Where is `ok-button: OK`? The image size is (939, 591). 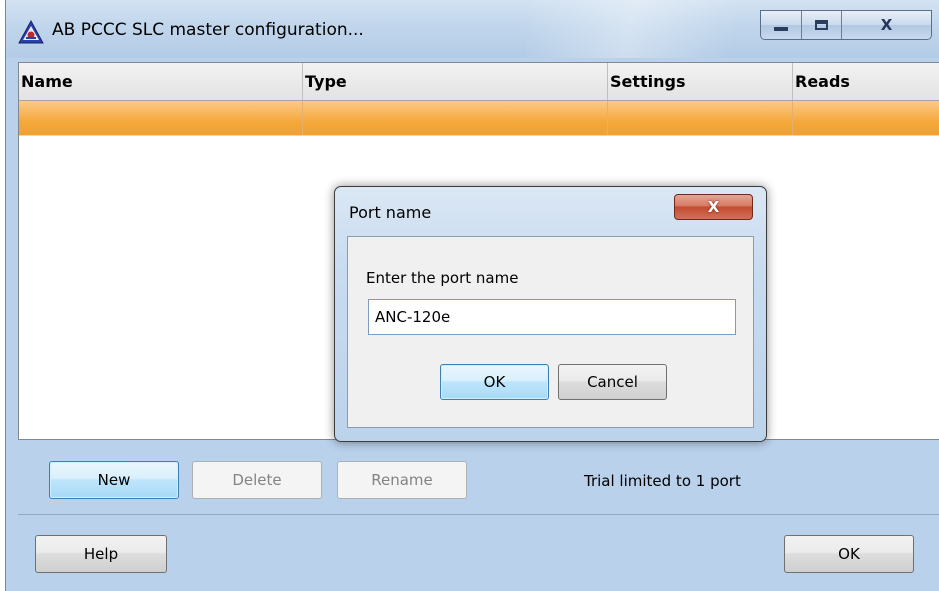 ok-button: OK is located at coordinates (849, 554).